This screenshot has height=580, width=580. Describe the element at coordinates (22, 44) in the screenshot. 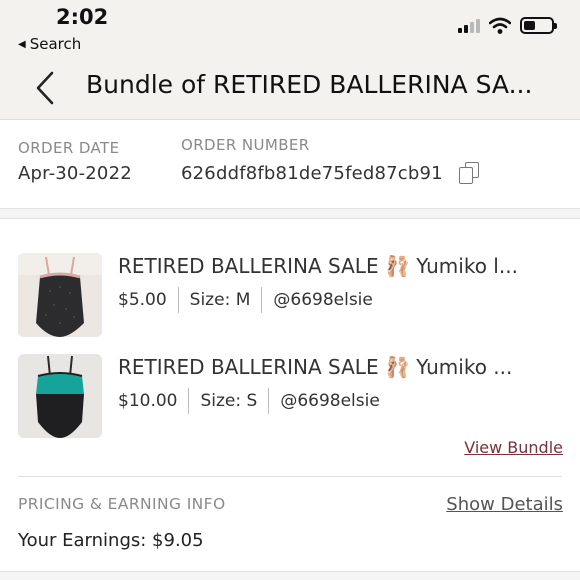

I see `back-triangle-icon: ◀` at that location.